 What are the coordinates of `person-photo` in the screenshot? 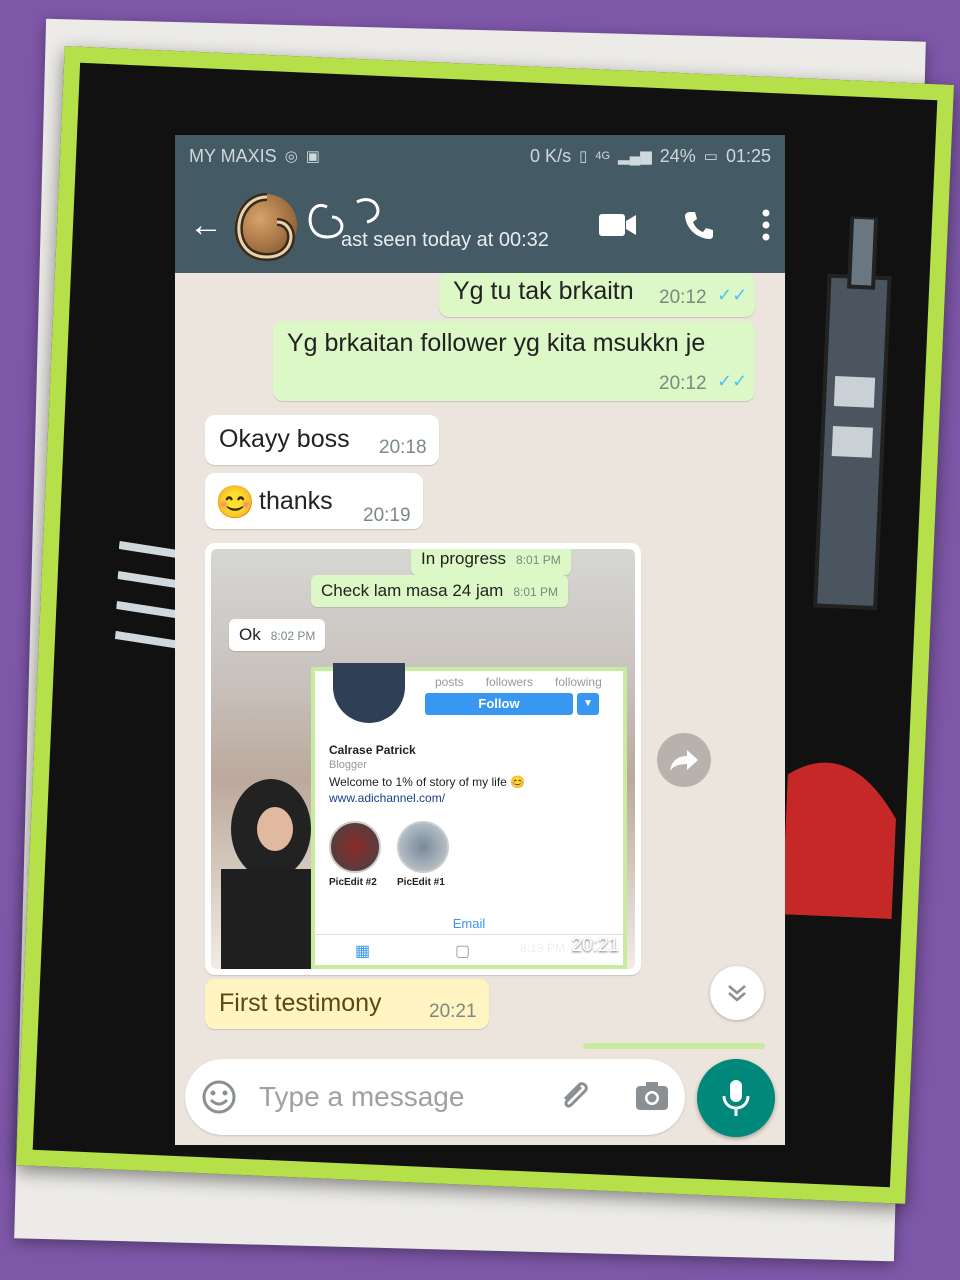 It's located at (271, 874).